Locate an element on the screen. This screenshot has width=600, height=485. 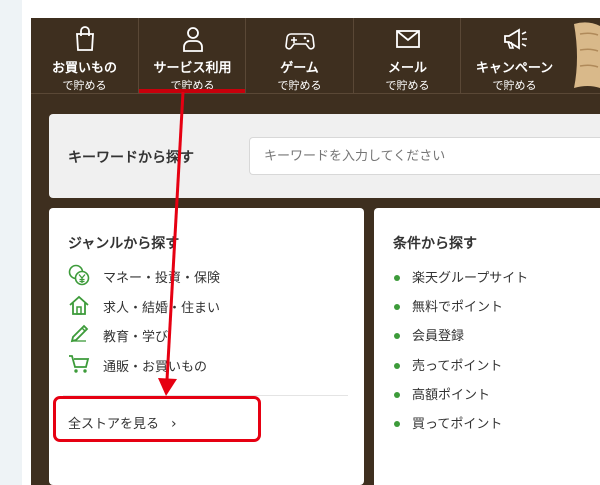
yen-coins-icon is located at coordinates (79, 275).